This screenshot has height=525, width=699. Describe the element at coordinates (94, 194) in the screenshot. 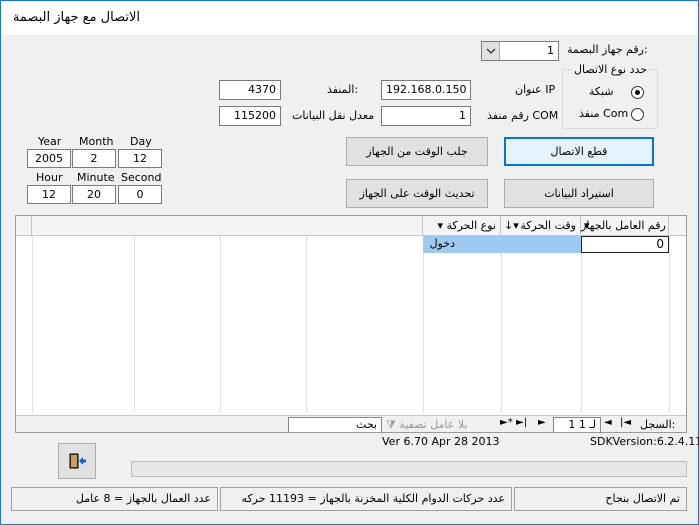

I see `minute-input: 20` at that location.